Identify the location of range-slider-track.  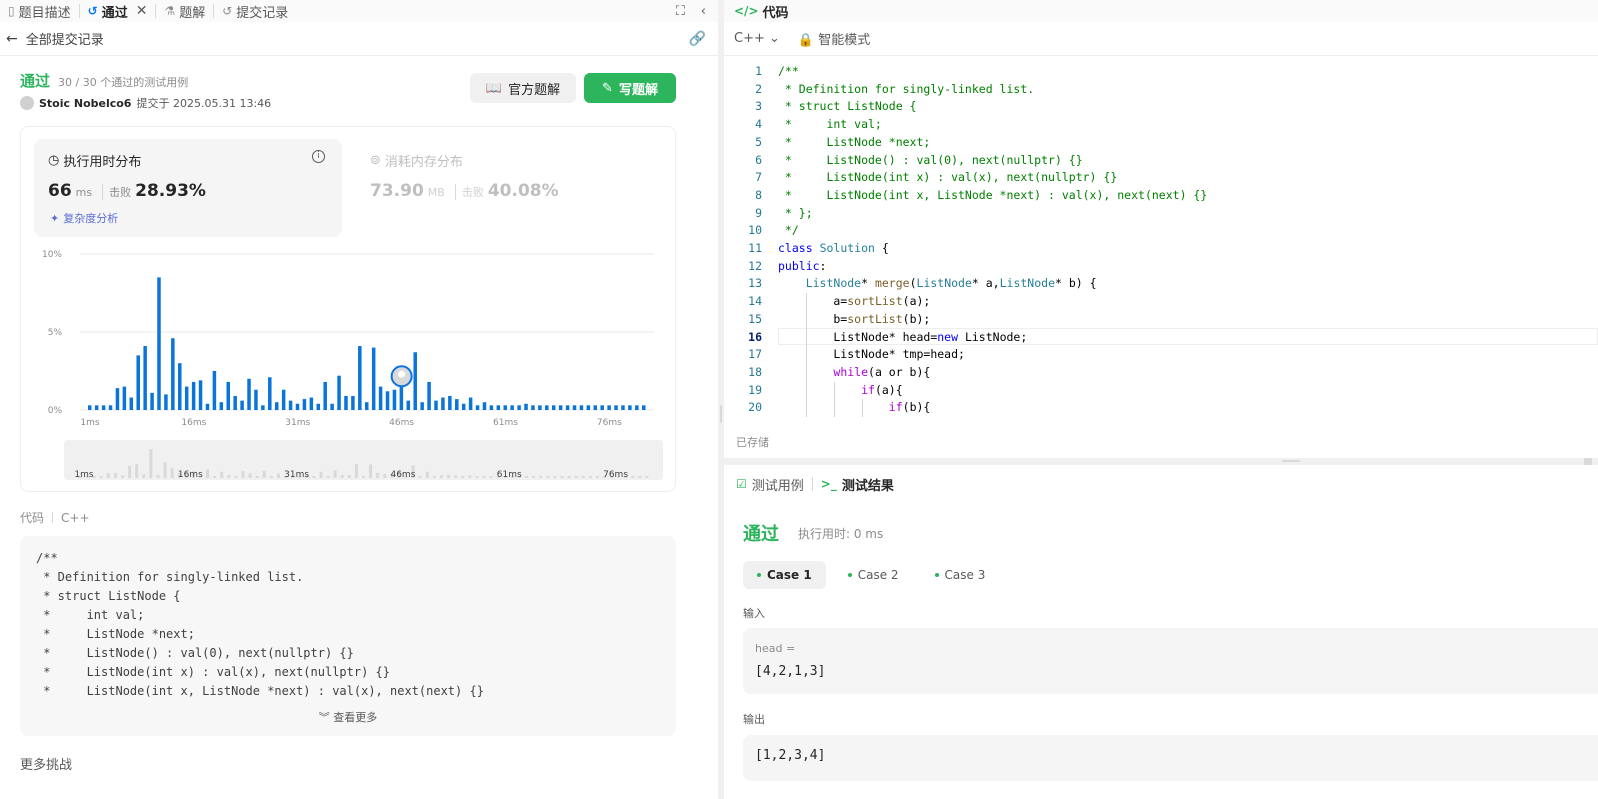
(363, 460).